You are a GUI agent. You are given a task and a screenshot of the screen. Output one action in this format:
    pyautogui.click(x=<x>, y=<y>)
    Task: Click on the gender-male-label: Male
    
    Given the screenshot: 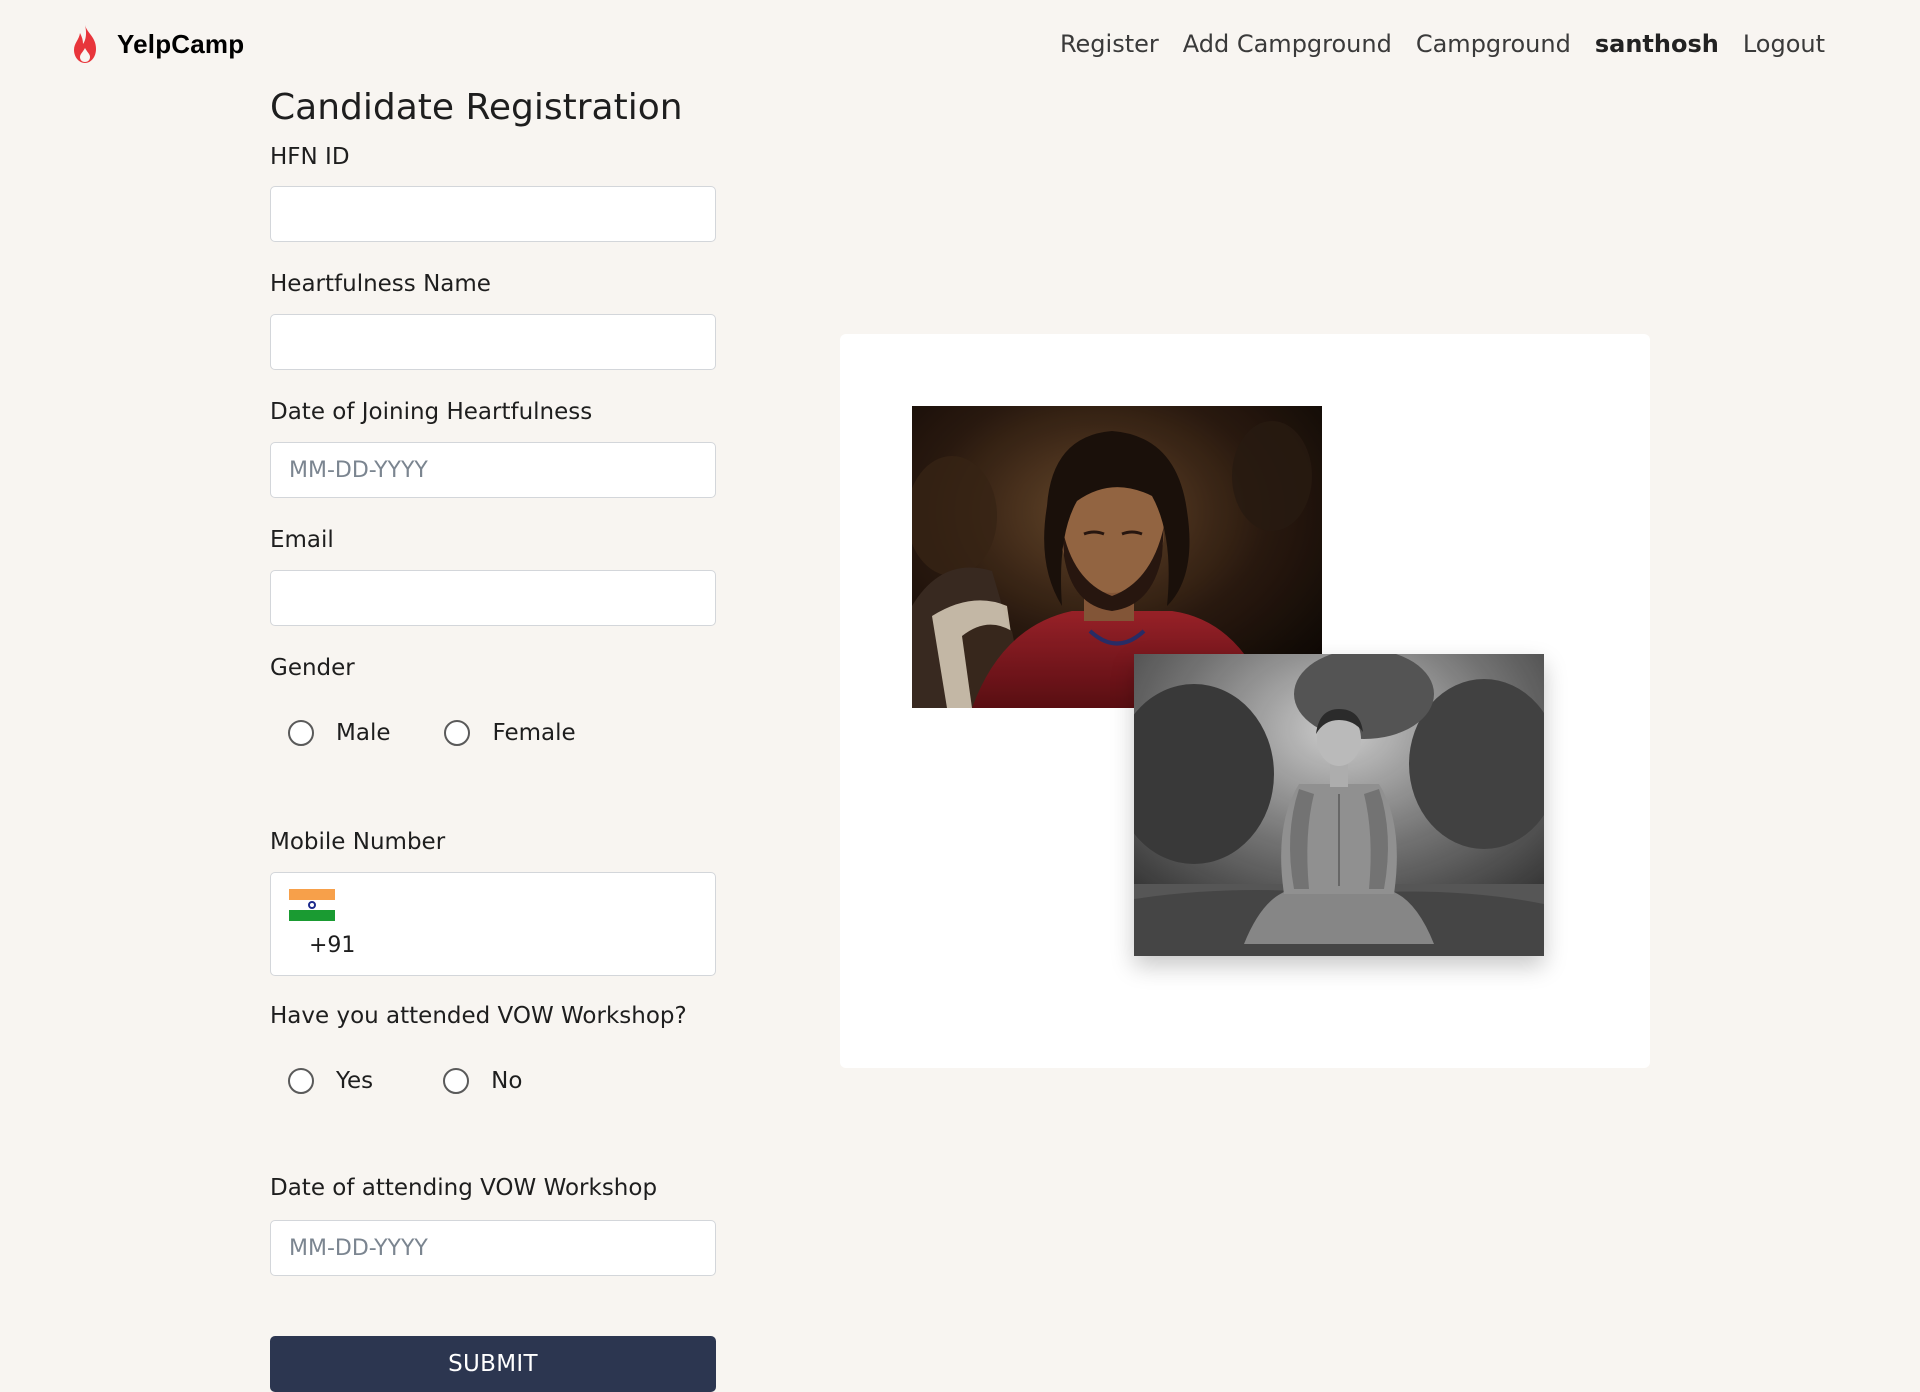 What is the action you would take?
    pyautogui.click(x=363, y=733)
    